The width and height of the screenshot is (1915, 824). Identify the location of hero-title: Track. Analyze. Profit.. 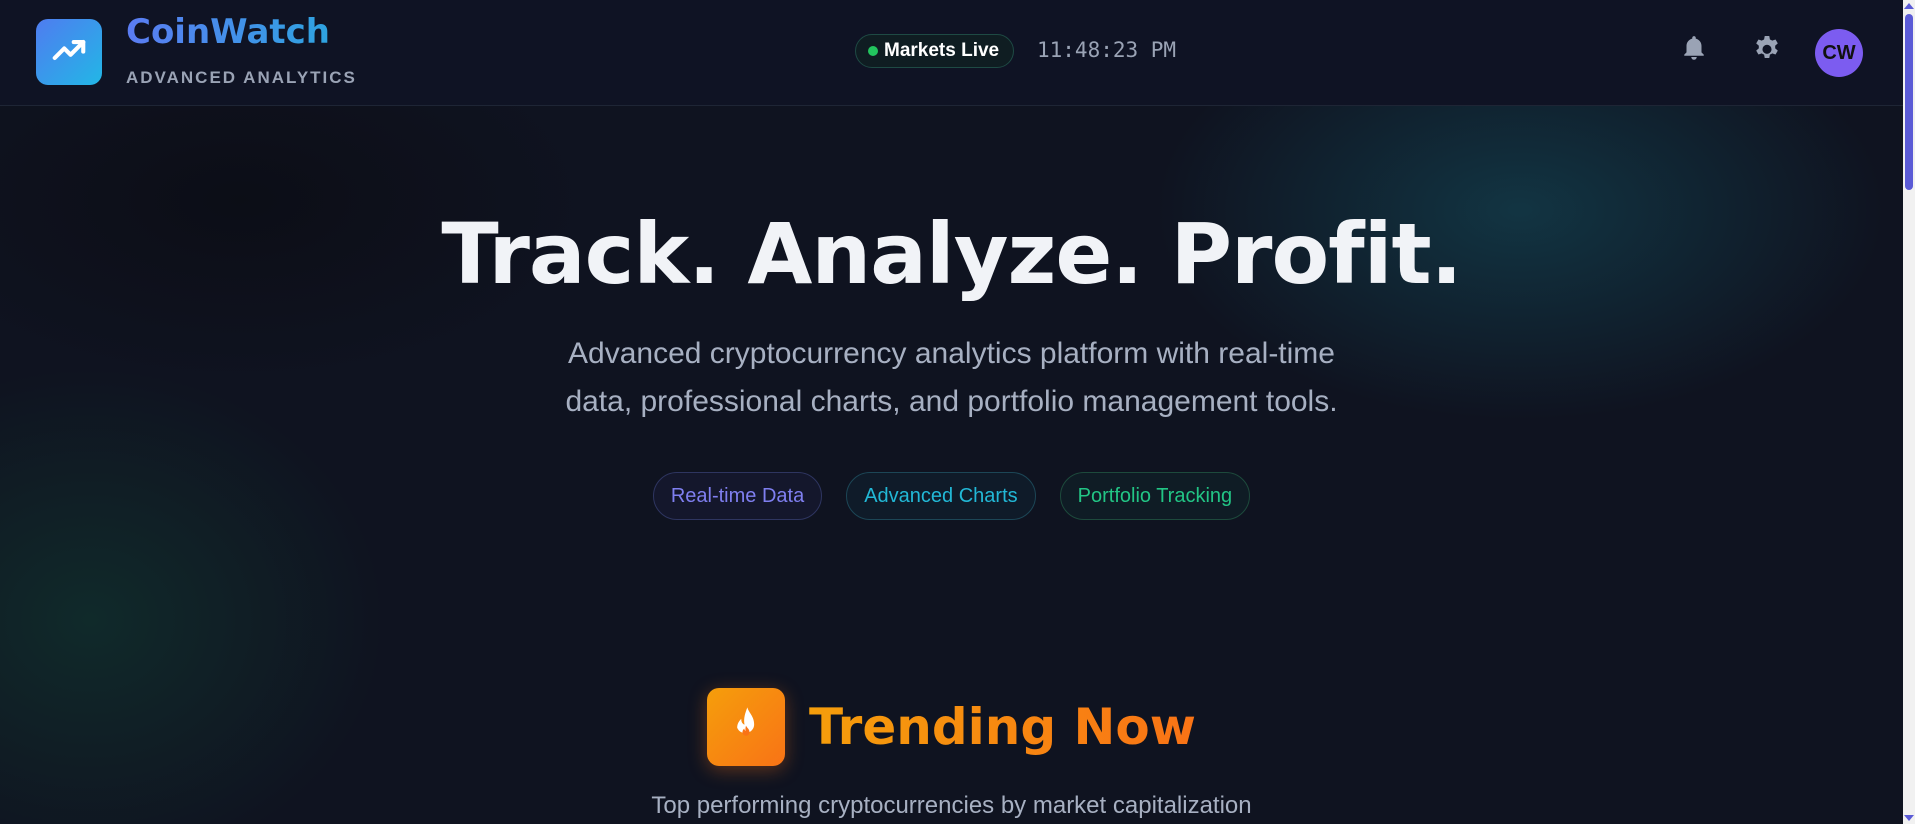
(951, 254).